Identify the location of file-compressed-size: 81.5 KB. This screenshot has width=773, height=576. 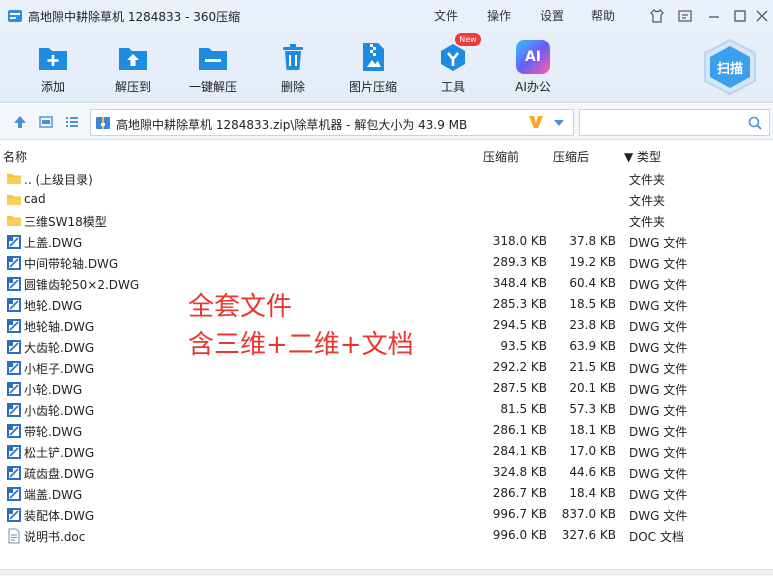
(523, 409).